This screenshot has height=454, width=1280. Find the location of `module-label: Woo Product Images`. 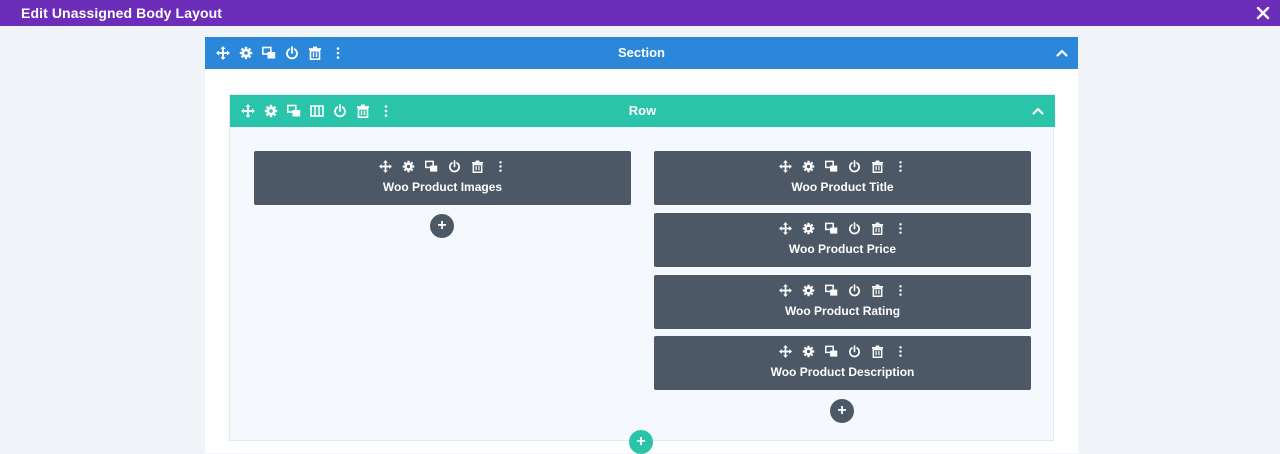

module-label: Woo Product Images is located at coordinates (442, 187).